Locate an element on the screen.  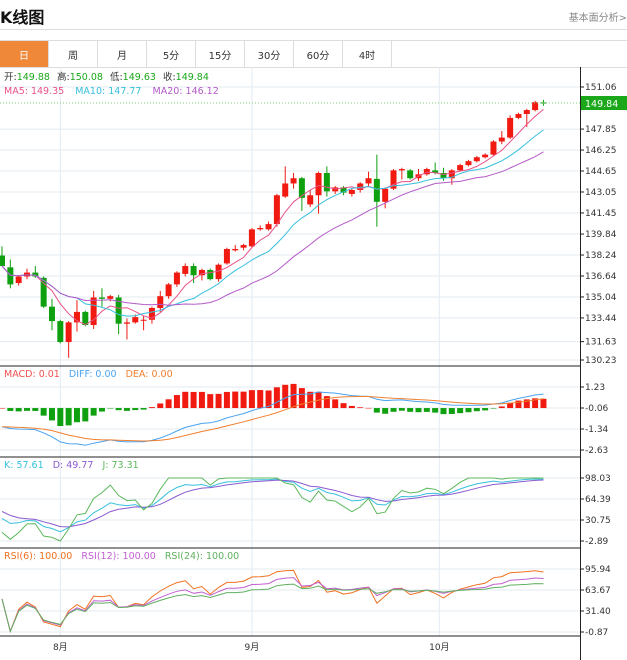
low-label: 低: is located at coordinates (116, 77).